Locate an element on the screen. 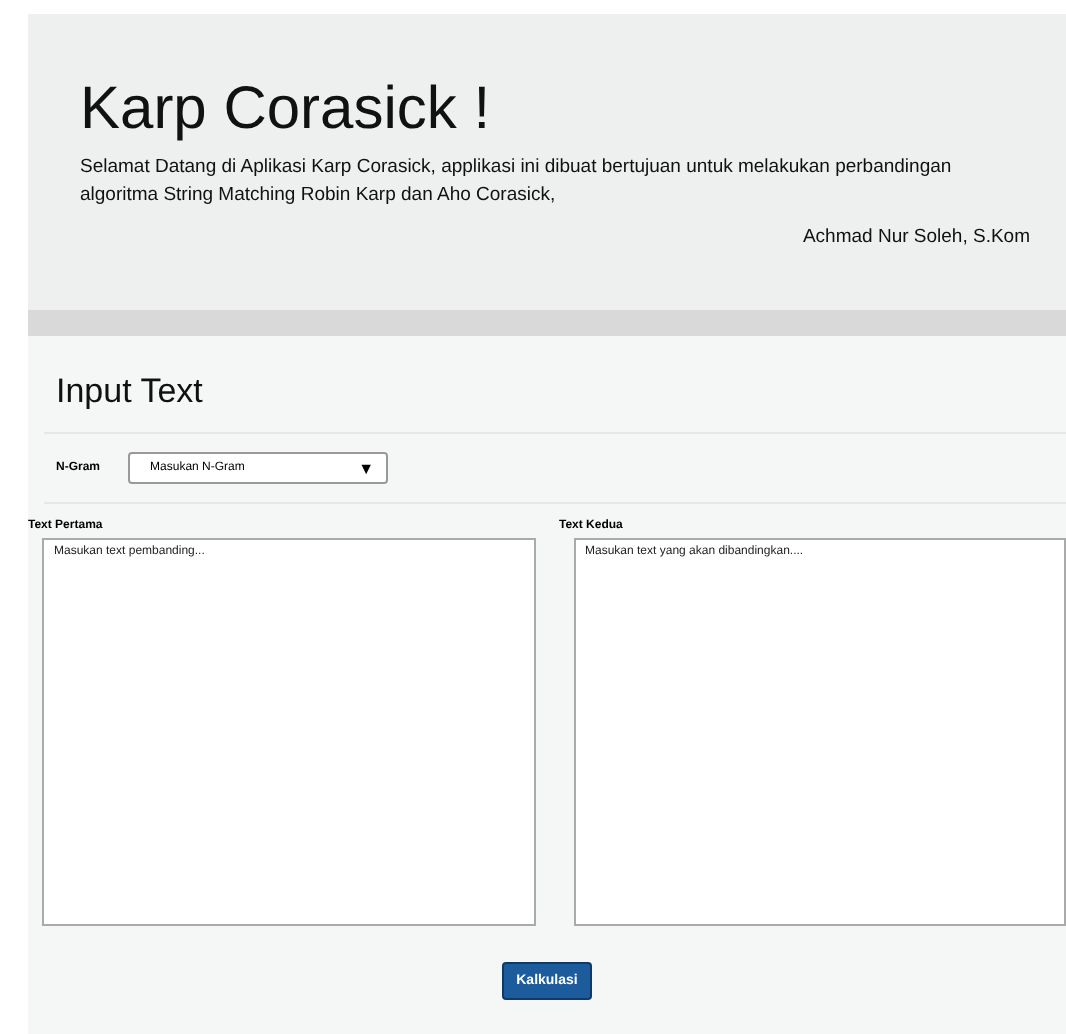 The image size is (1066, 1034). app-title: Karp Corasick ! is located at coordinates (286, 110).